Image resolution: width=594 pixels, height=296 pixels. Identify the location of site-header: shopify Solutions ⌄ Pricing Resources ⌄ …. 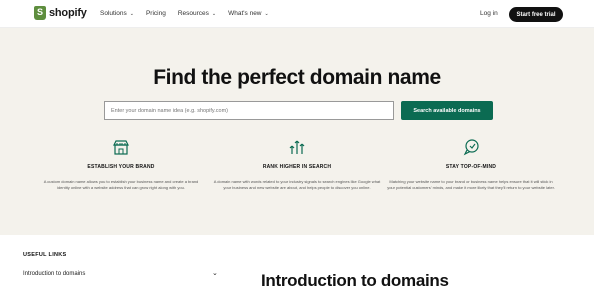
(297, 14).